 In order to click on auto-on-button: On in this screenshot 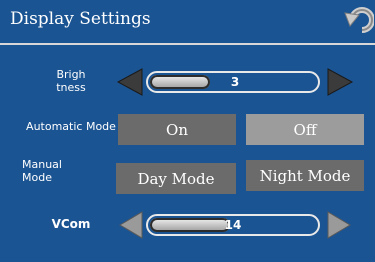, I will do `click(177, 129)`.